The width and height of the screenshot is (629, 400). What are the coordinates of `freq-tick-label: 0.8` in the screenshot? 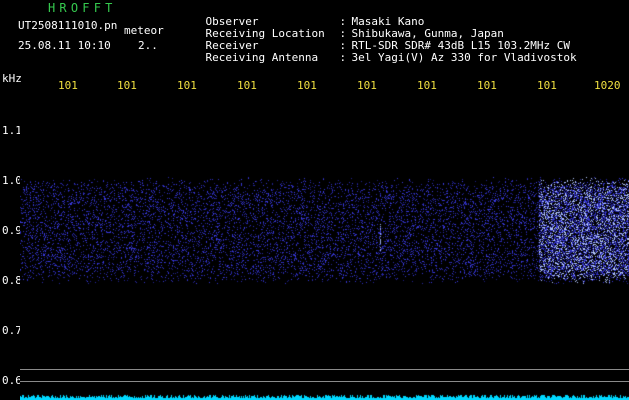 It's located at (12, 280).